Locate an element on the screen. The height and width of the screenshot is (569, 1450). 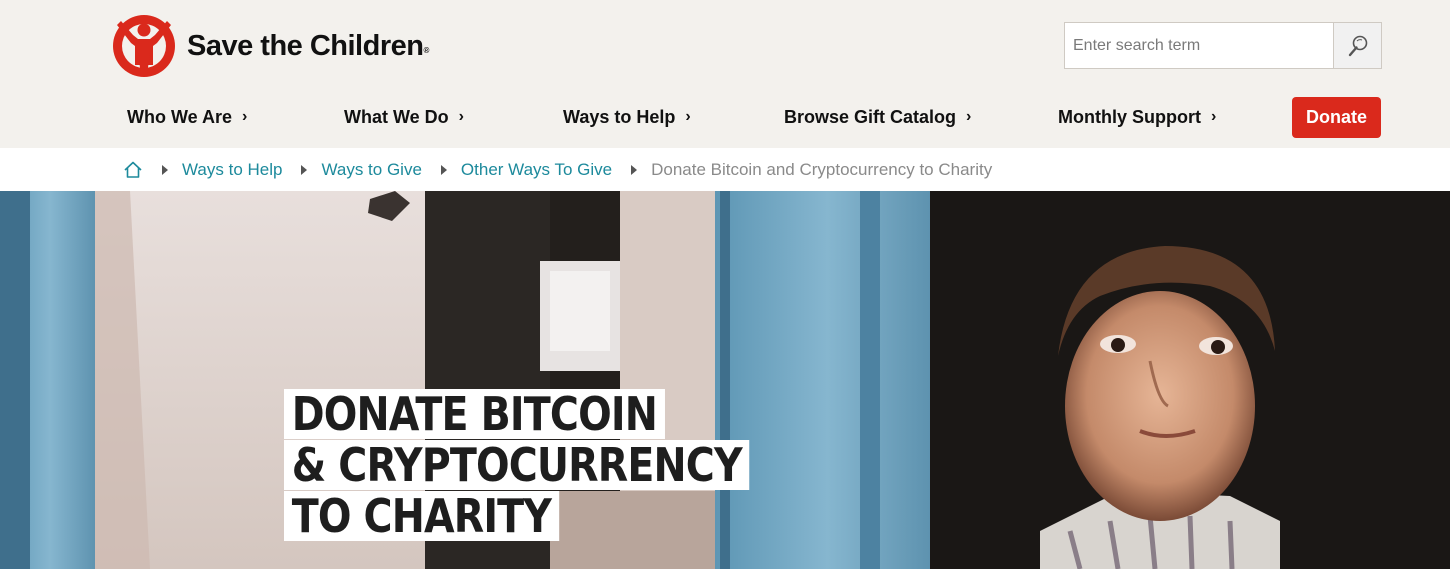
breadcrumb-link-other-ways-to-give: Other Ways To Give is located at coordinates (536, 170).